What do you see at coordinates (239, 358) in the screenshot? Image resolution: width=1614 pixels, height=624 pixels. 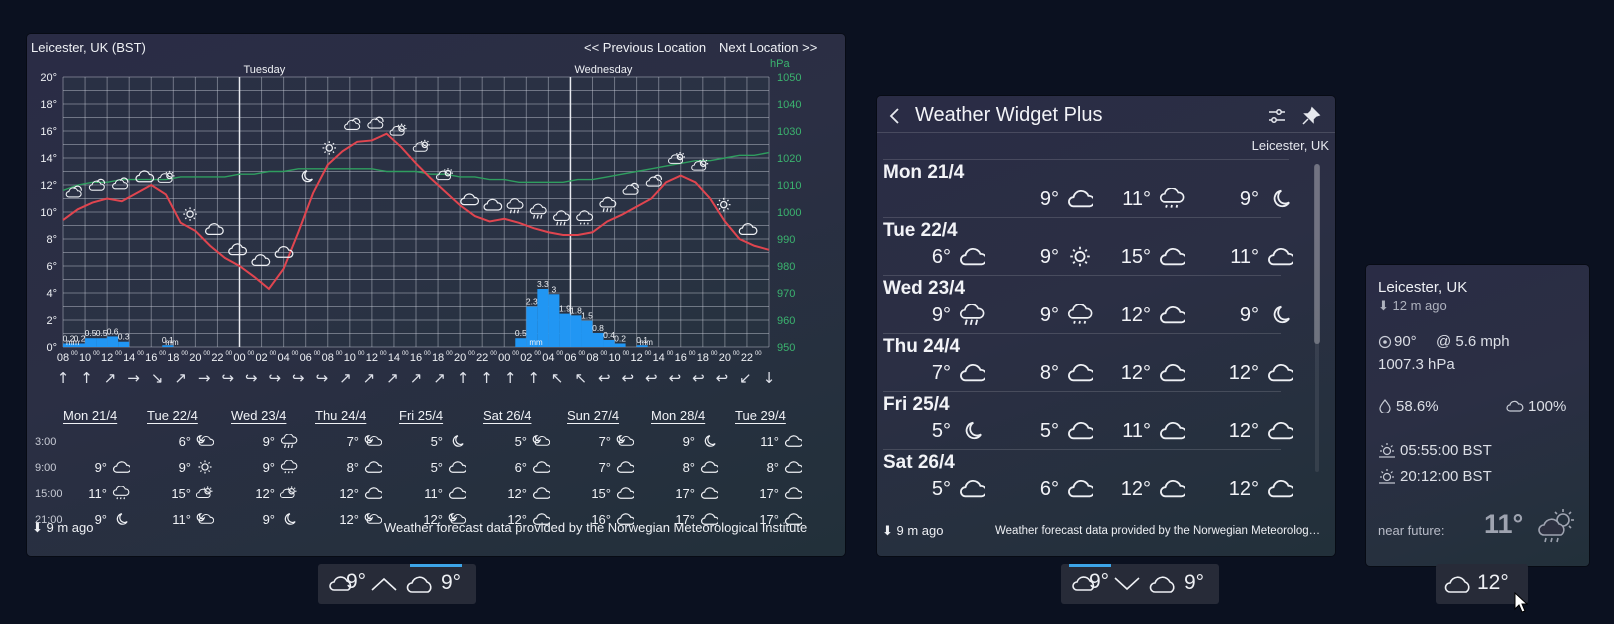 I see `x-tick-label: 00` at bounding box center [239, 358].